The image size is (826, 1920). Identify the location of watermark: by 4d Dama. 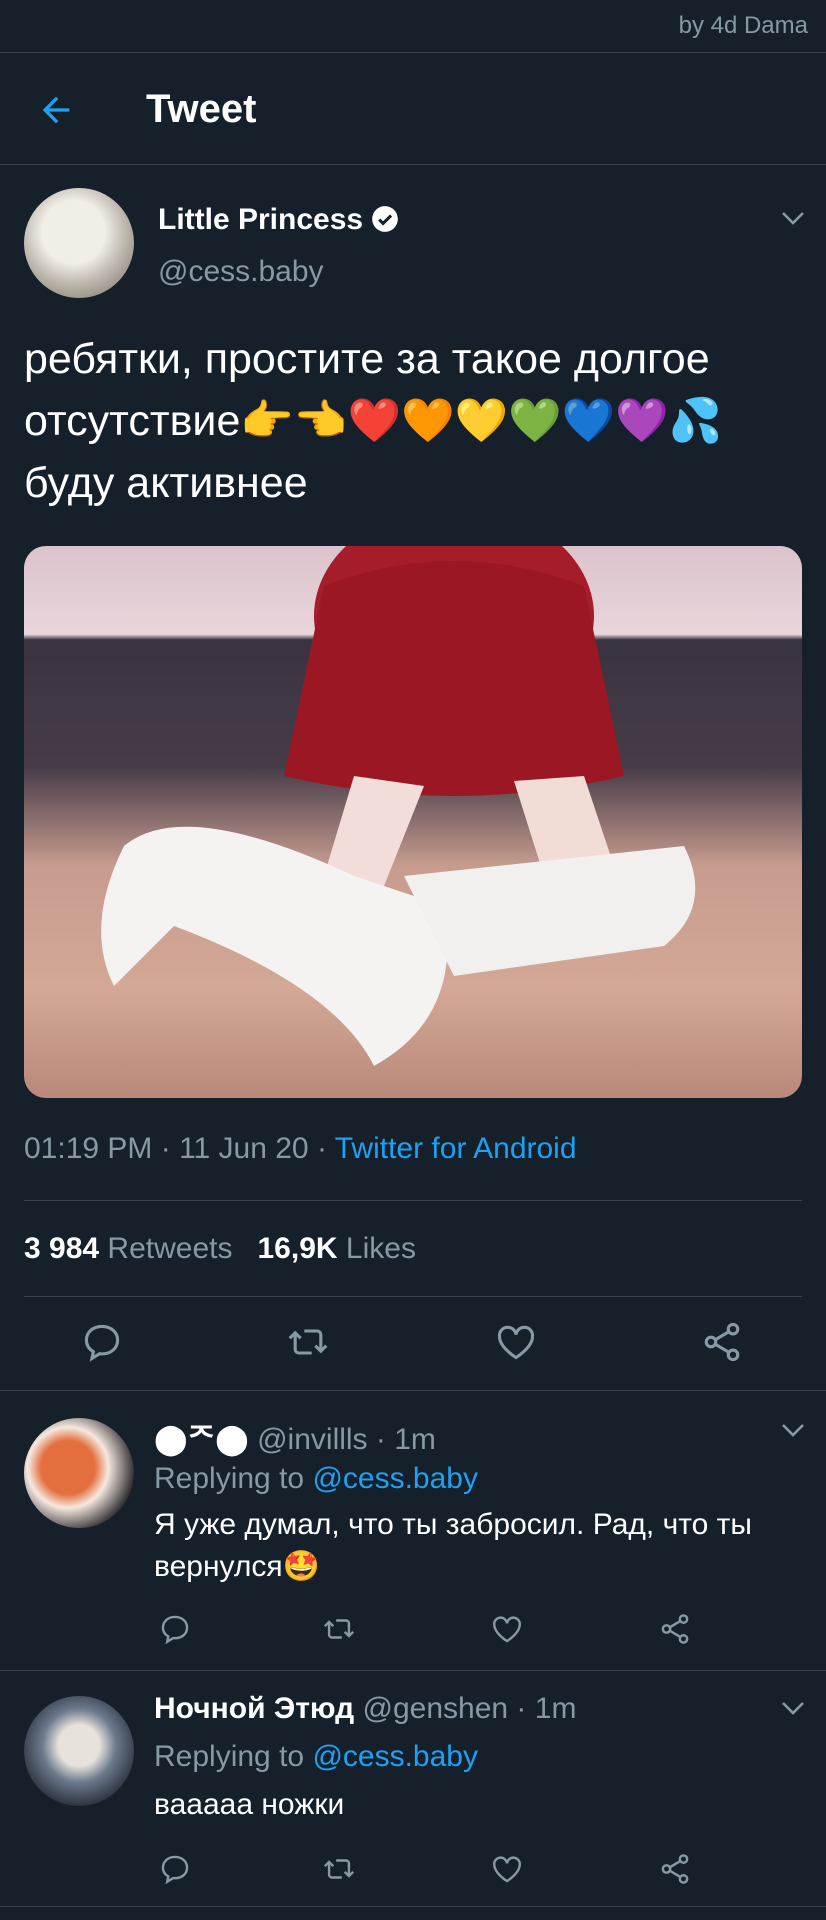
(743, 25).